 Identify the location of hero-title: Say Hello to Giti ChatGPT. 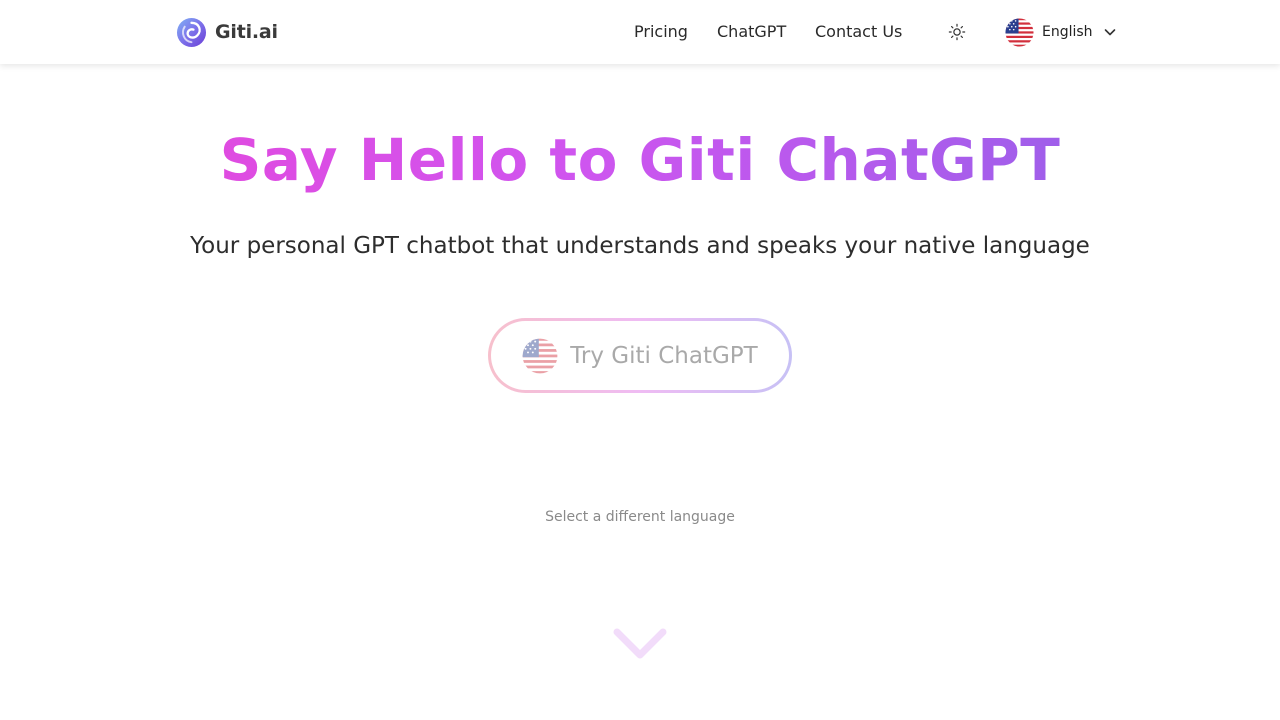
(640, 160).